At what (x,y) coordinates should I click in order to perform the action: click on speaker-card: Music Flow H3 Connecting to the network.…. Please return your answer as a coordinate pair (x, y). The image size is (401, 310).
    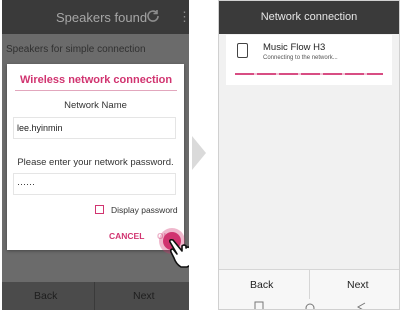
    Looking at the image, I should click on (309, 60).